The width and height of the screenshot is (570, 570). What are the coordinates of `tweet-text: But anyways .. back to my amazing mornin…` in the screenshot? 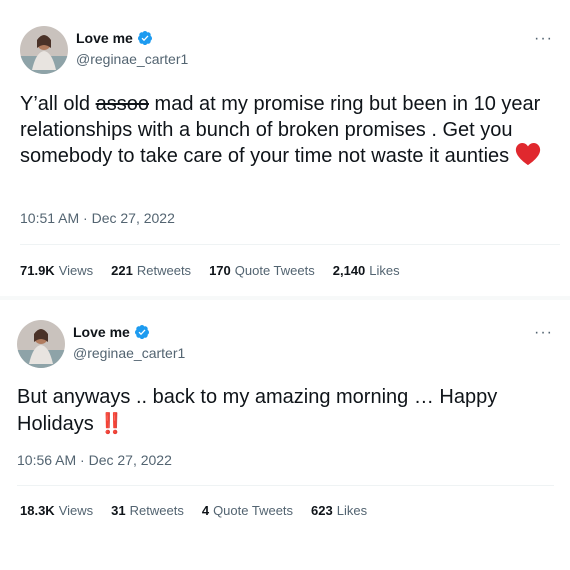 It's located at (282, 411).